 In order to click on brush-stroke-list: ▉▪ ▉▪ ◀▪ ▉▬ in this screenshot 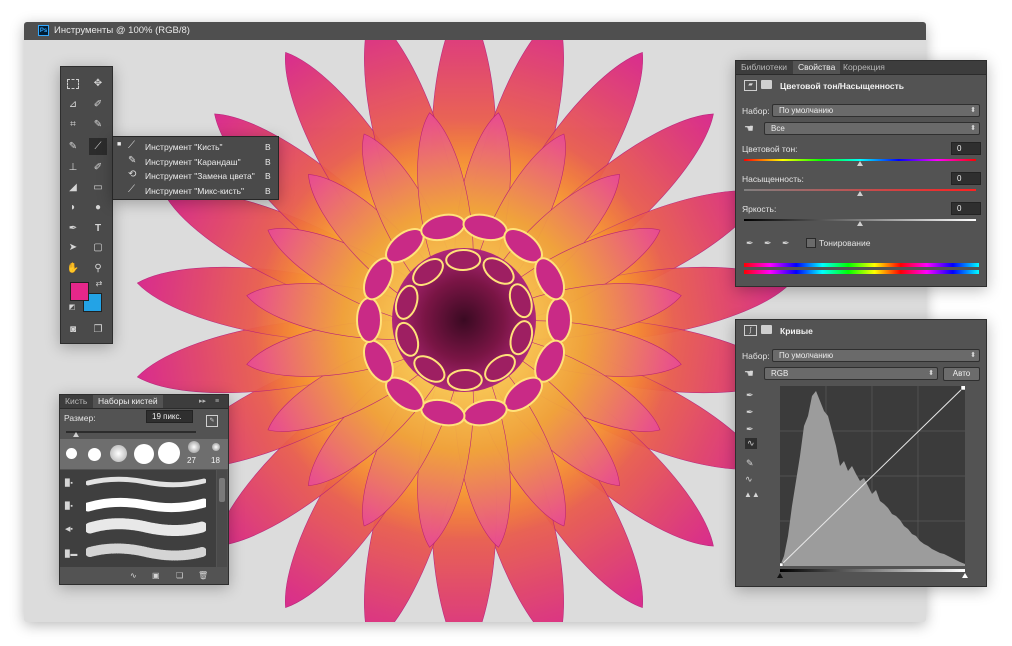, I will do `click(138, 518)`.